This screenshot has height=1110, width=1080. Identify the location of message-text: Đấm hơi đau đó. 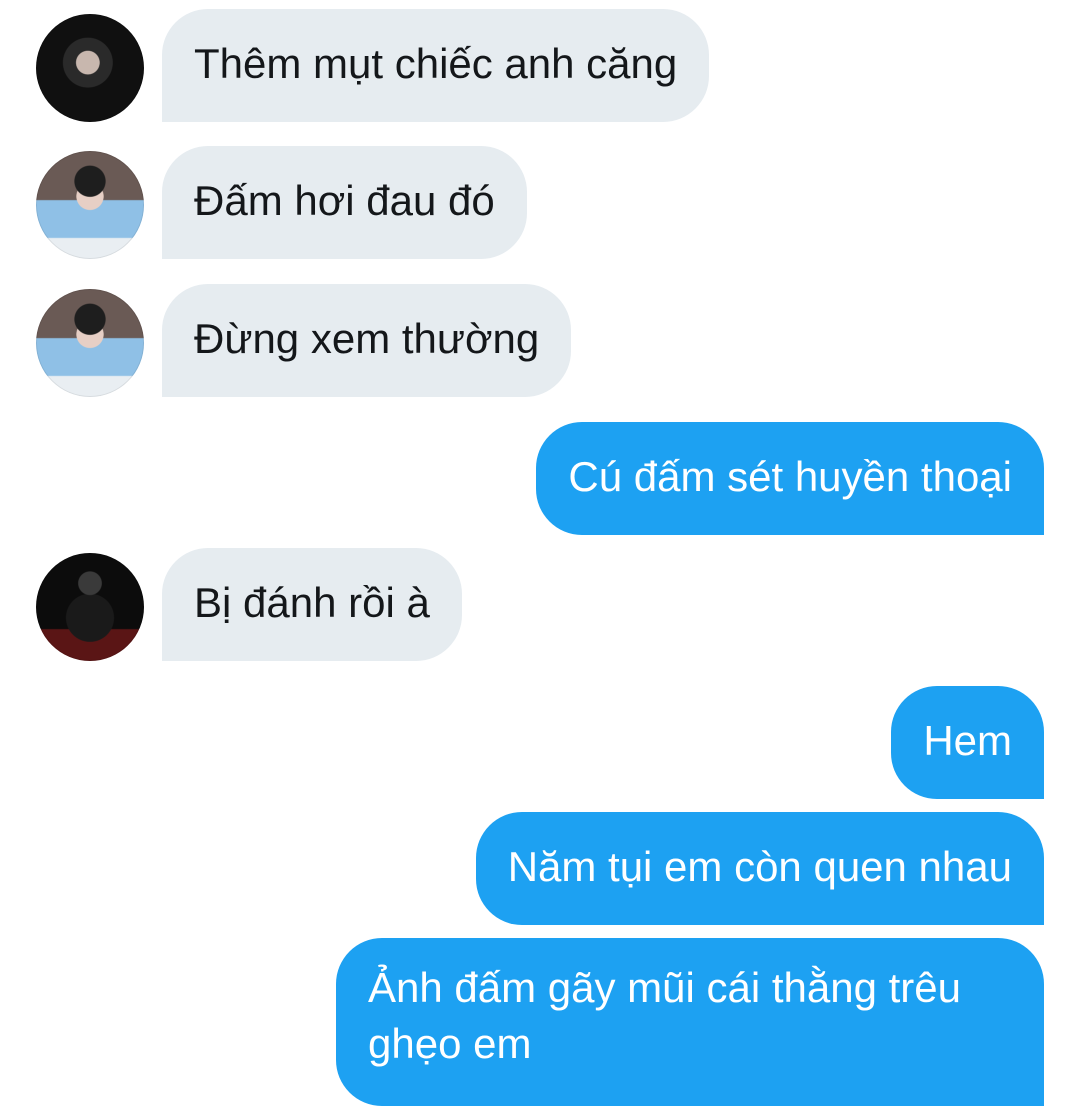
(344, 200).